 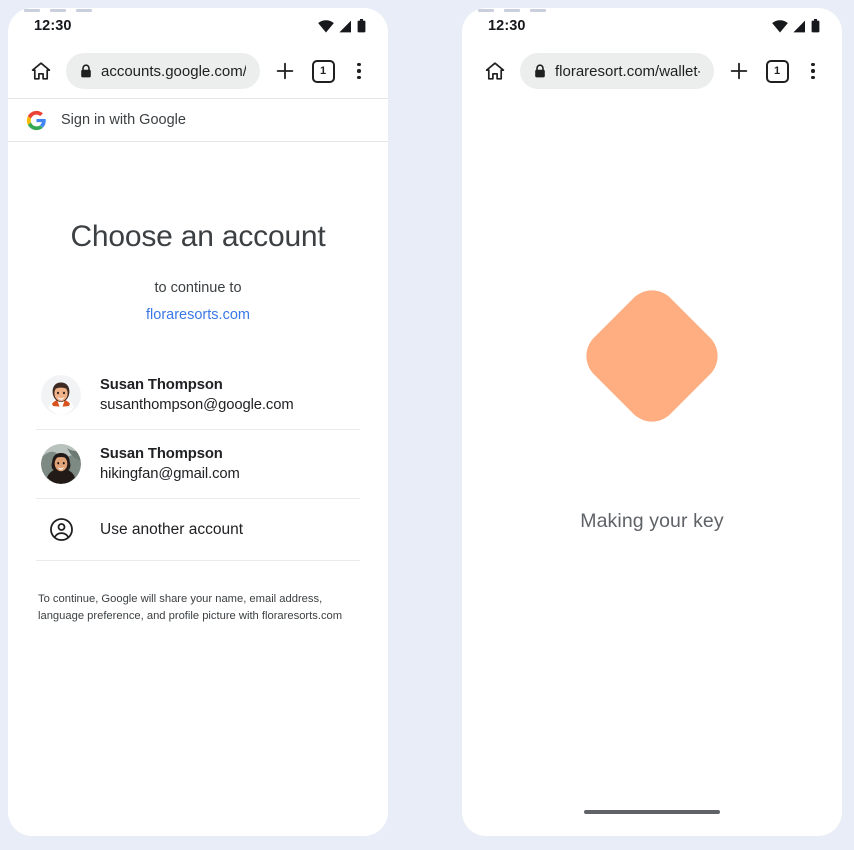 What do you see at coordinates (61, 529) in the screenshot?
I see `account-circle-icon` at bounding box center [61, 529].